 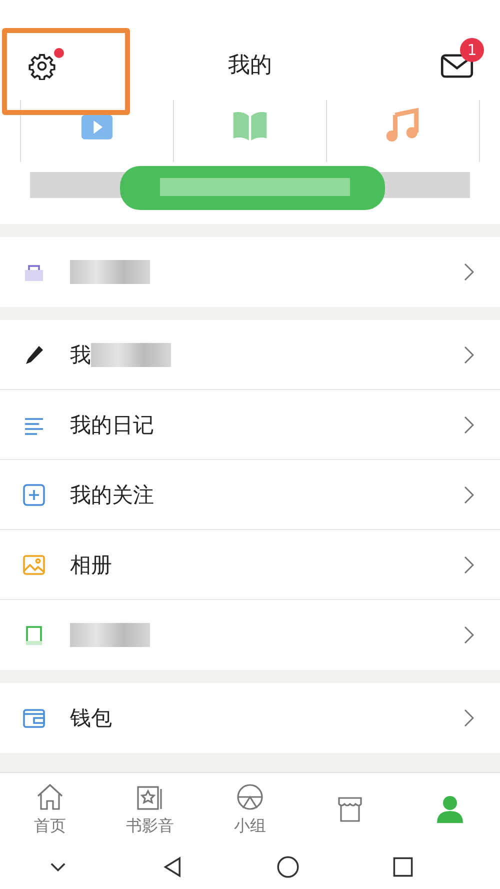 I want to click on tab: 首页, so click(x=50, y=809).